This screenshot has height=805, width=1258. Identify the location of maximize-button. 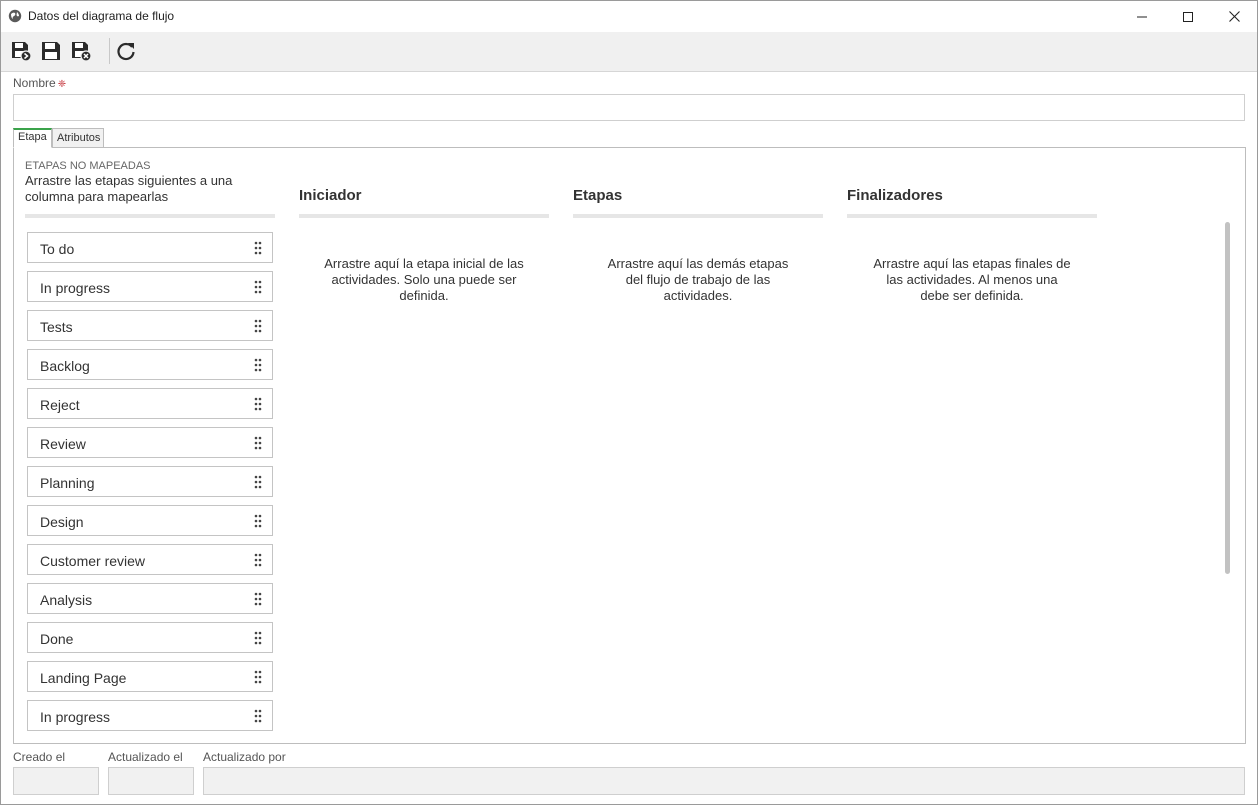
(1188, 16).